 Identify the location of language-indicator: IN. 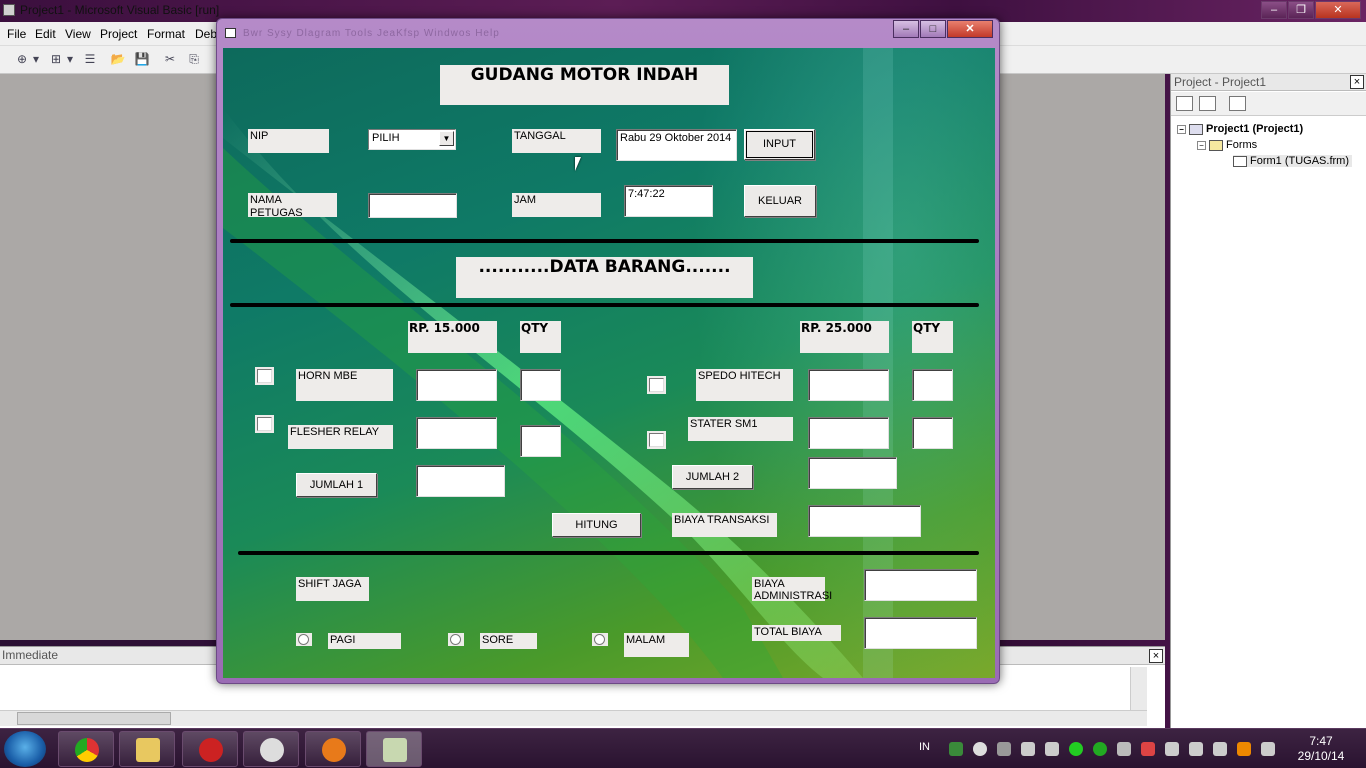
(924, 747).